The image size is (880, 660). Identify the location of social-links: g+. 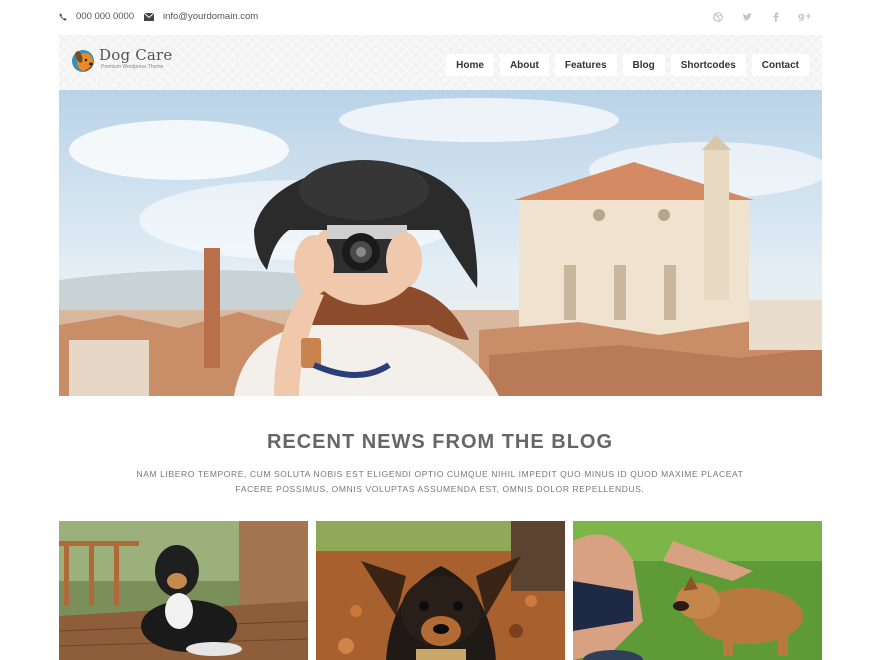
(761, 17).